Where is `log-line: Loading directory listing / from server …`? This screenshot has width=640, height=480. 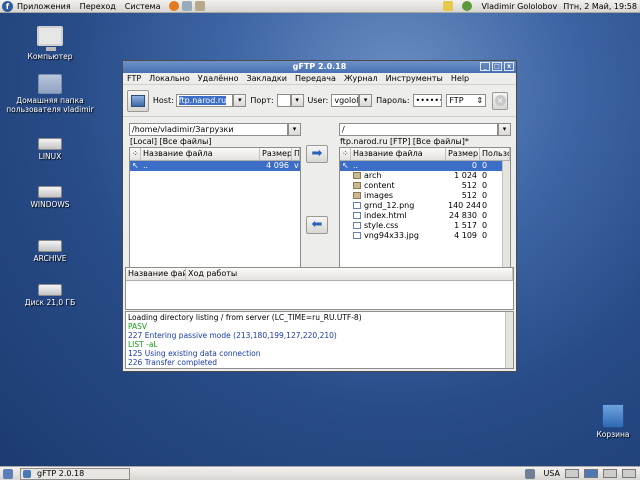 log-line: Loading directory listing / from server … is located at coordinates (245, 317).